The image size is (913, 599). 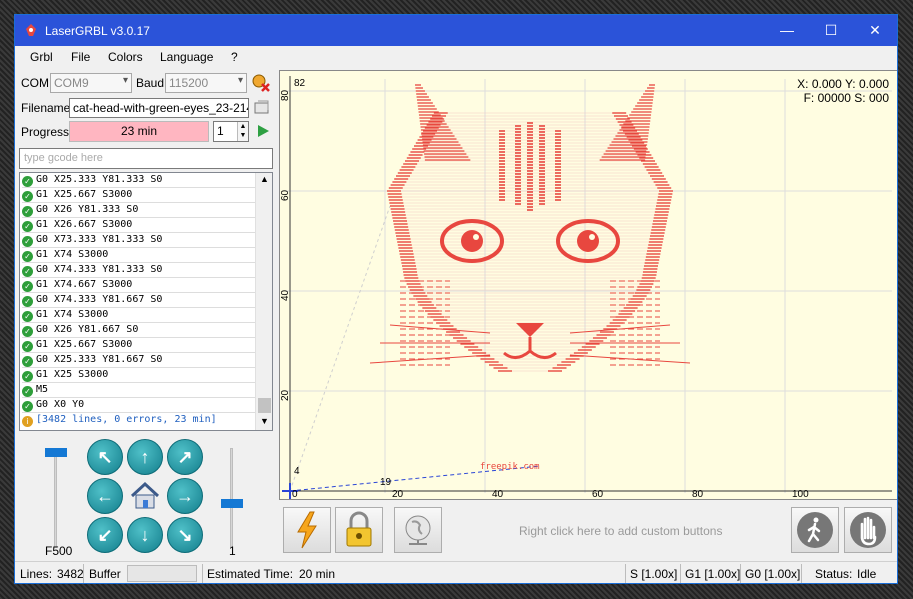 What do you see at coordinates (138, 180) in the screenshot?
I see `list-item: ✓ G0 X25.333 Y81.333 S0` at bounding box center [138, 180].